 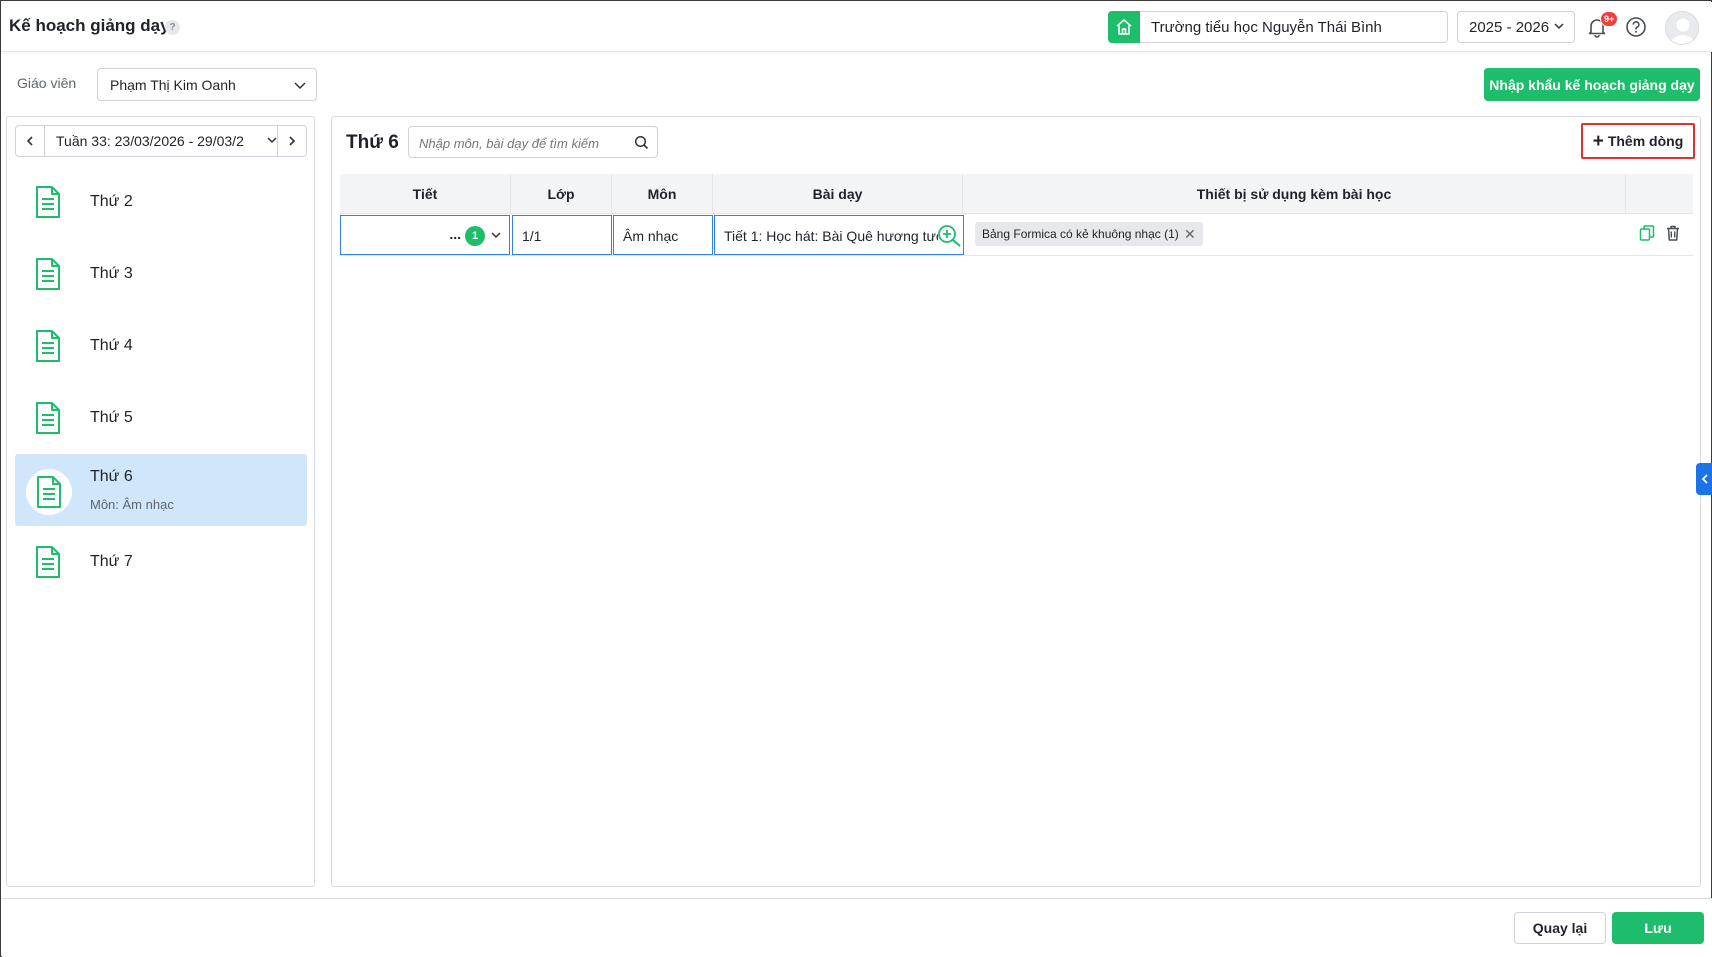 What do you see at coordinates (161, 274) in the screenshot?
I see `day-item-thu-3: Thứ 3` at bounding box center [161, 274].